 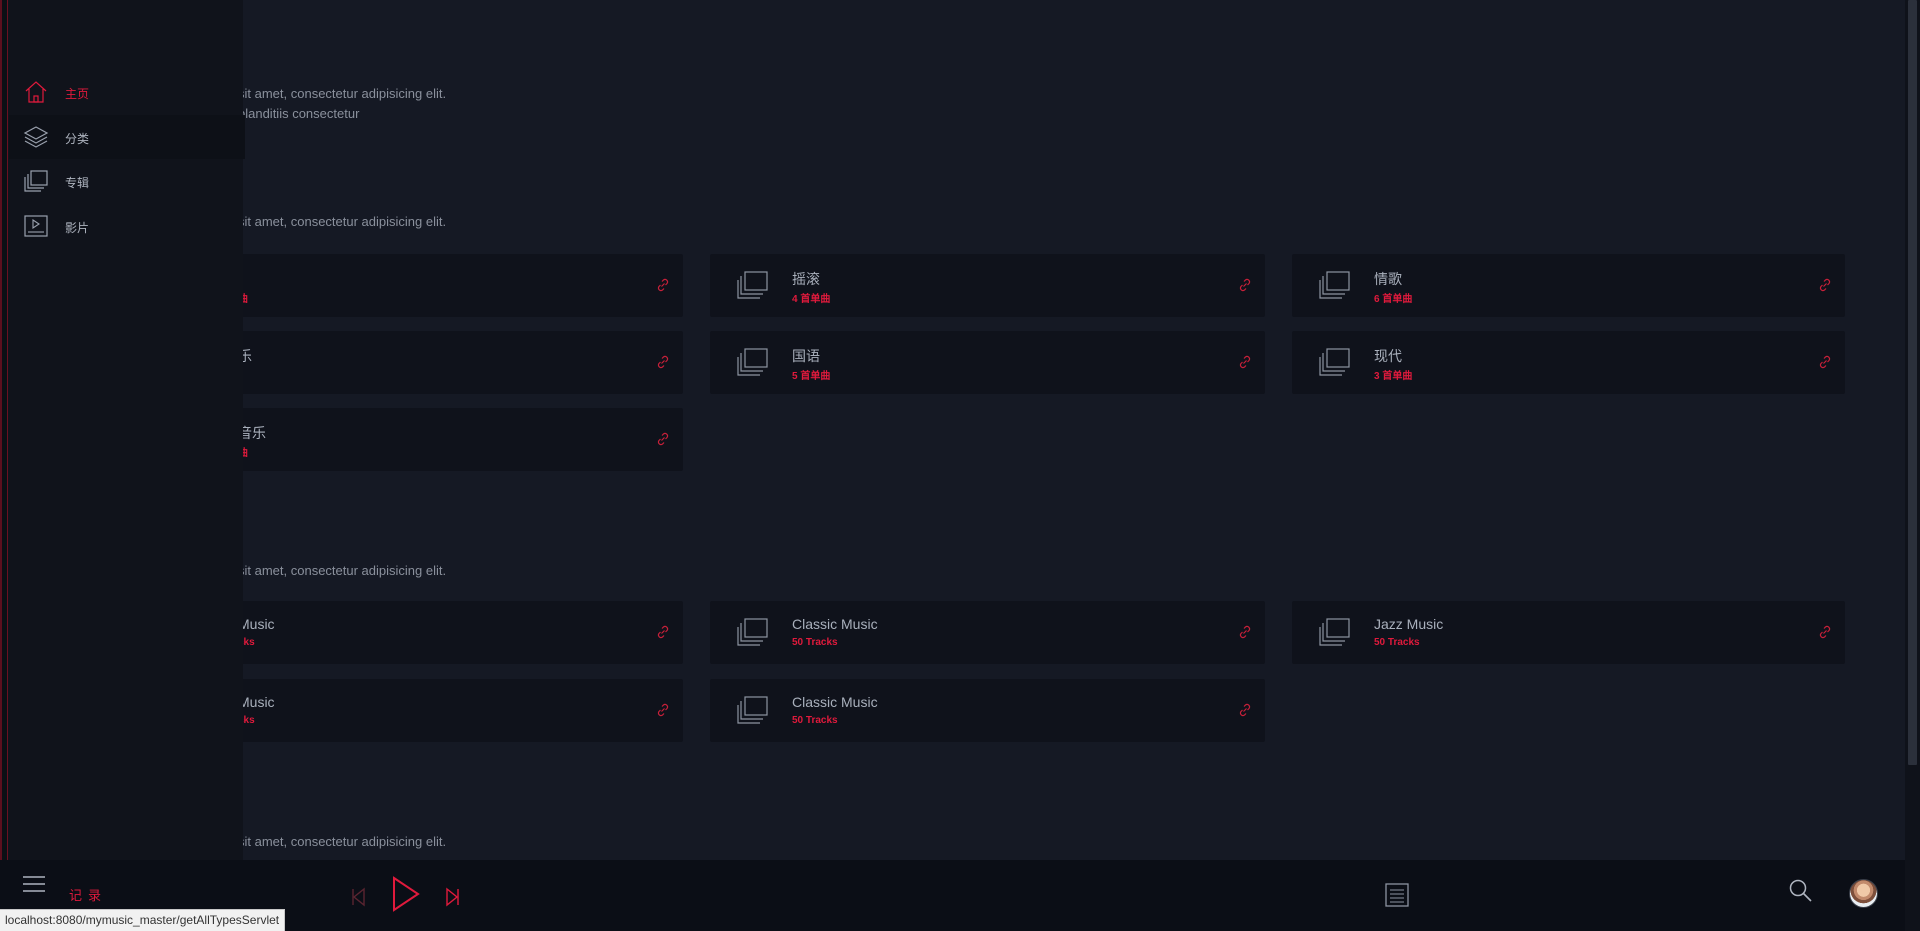 I want to click on sidebar: 主页 分类 专辑 影片, so click(x=122, y=430).